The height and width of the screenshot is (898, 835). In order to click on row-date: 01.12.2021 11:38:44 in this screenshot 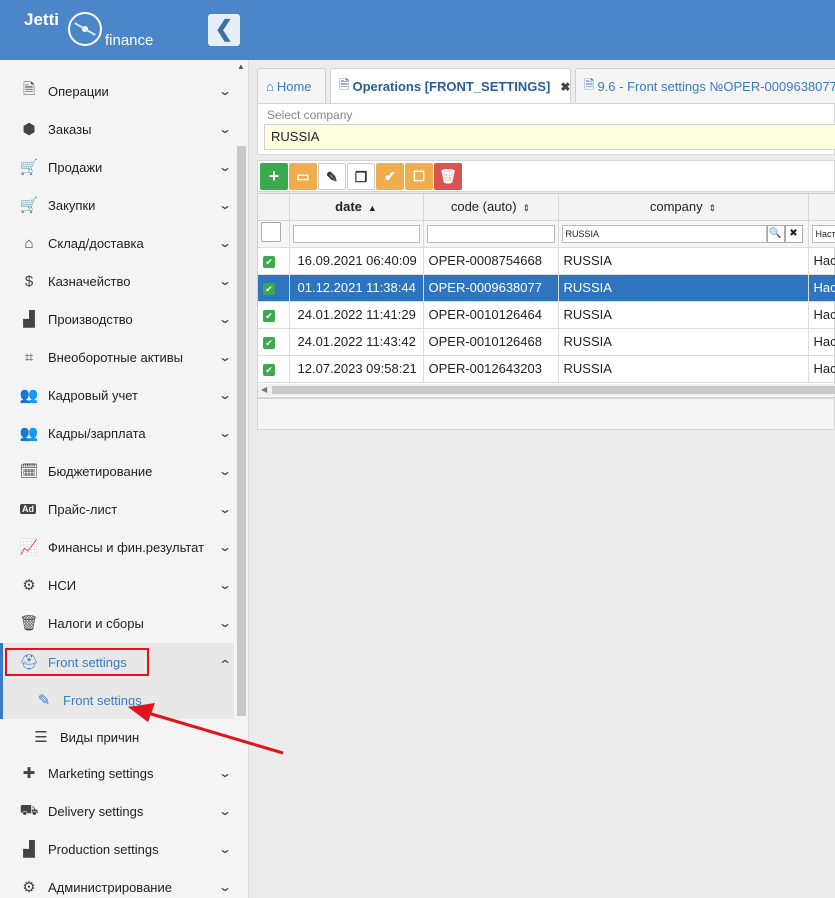, I will do `click(356, 288)`.